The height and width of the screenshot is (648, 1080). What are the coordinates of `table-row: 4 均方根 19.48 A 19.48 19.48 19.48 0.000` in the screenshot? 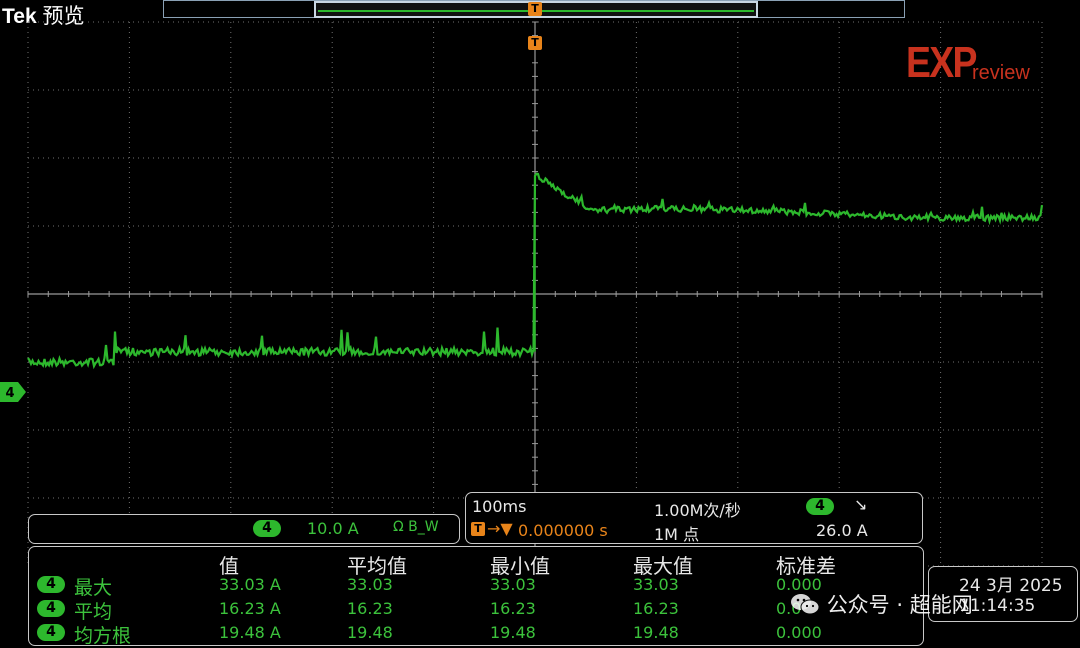 It's located at (474, 634).